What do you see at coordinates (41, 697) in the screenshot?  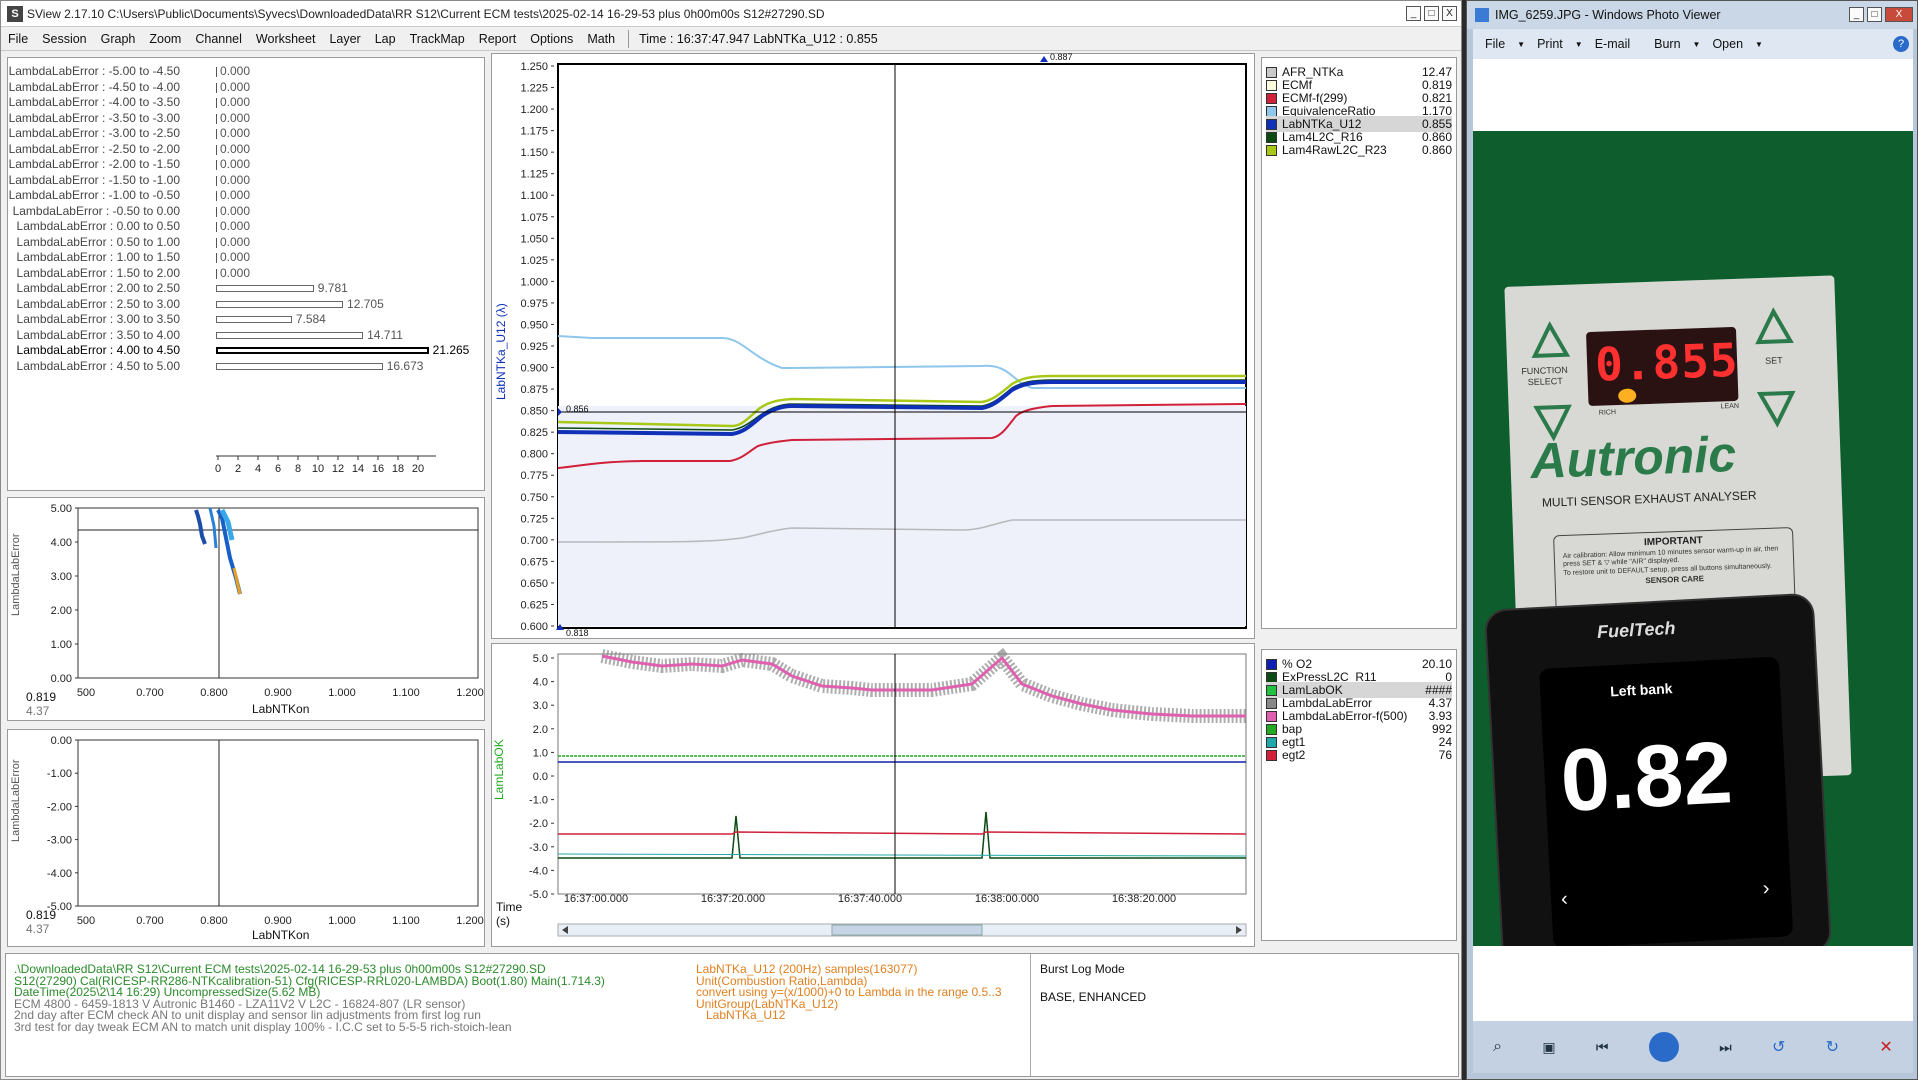 I see `scatter1-readout-x: 0.819` at bounding box center [41, 697].